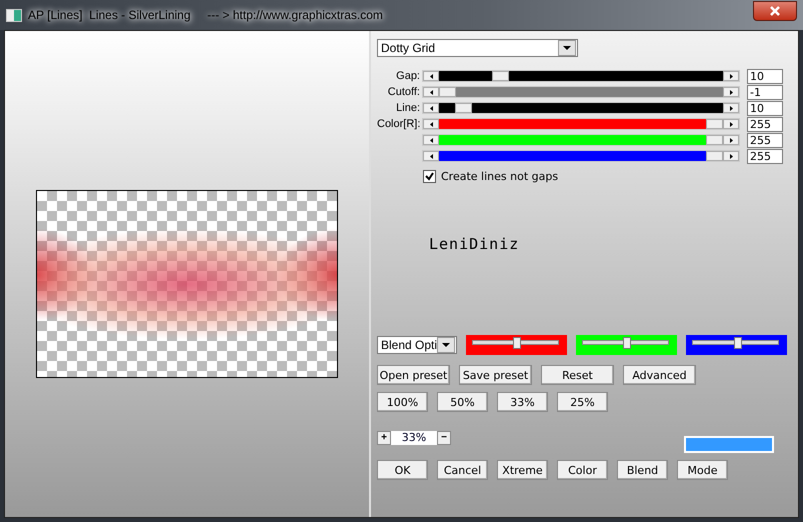 This screenshot has height=522, width=803. I want to click on slider-label: Color[R]:, so click(398, 124).